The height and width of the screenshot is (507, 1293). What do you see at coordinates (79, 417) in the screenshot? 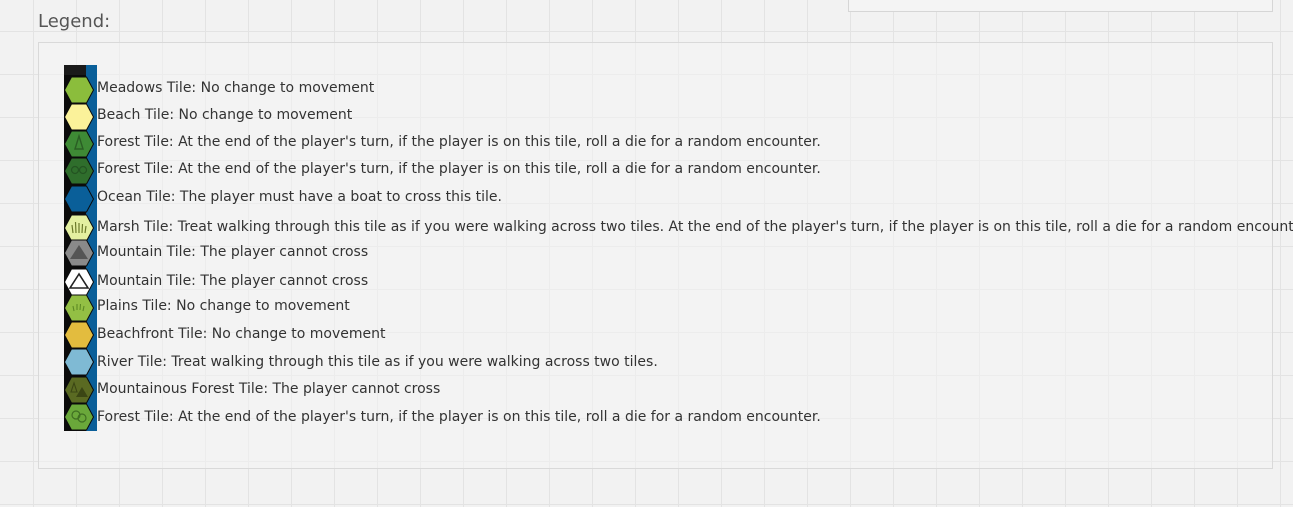
I see `forest-deciduous-hex-icon` at bounding box center [79, 417].